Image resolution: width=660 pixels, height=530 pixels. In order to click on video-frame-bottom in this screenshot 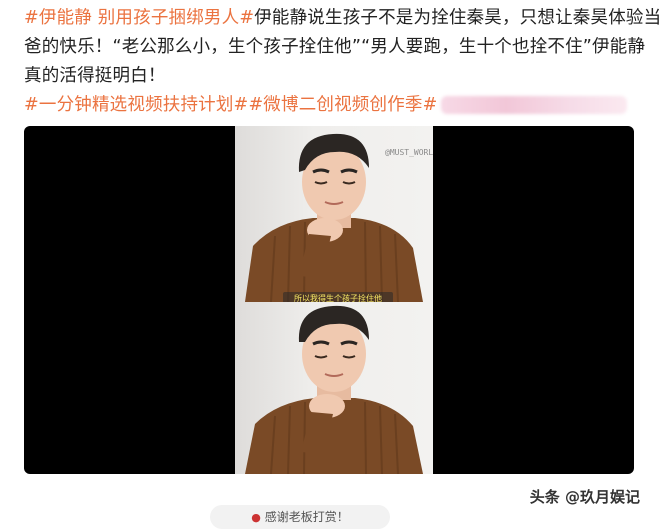, I will do `click(334, 388)`.